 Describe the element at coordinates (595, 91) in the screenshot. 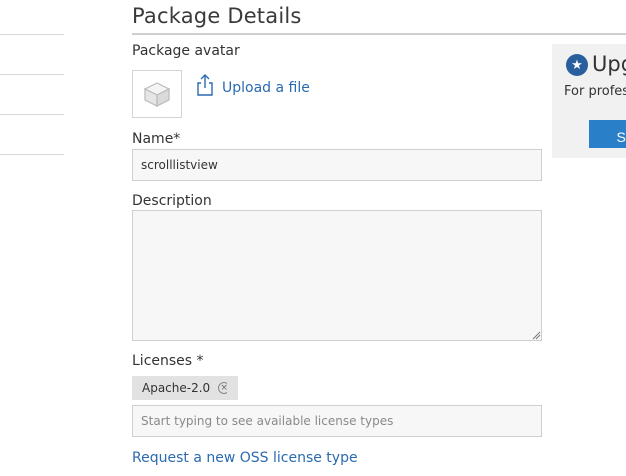

I see `upgrade-subtitle: For profes` at that location.